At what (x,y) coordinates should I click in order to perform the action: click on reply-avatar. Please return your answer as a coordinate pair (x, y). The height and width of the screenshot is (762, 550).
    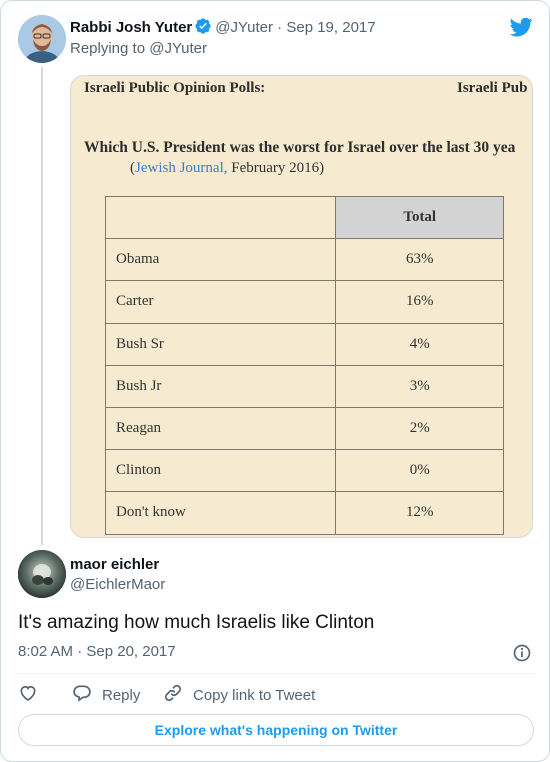
    Looking at the image, I should click on (42, 574).